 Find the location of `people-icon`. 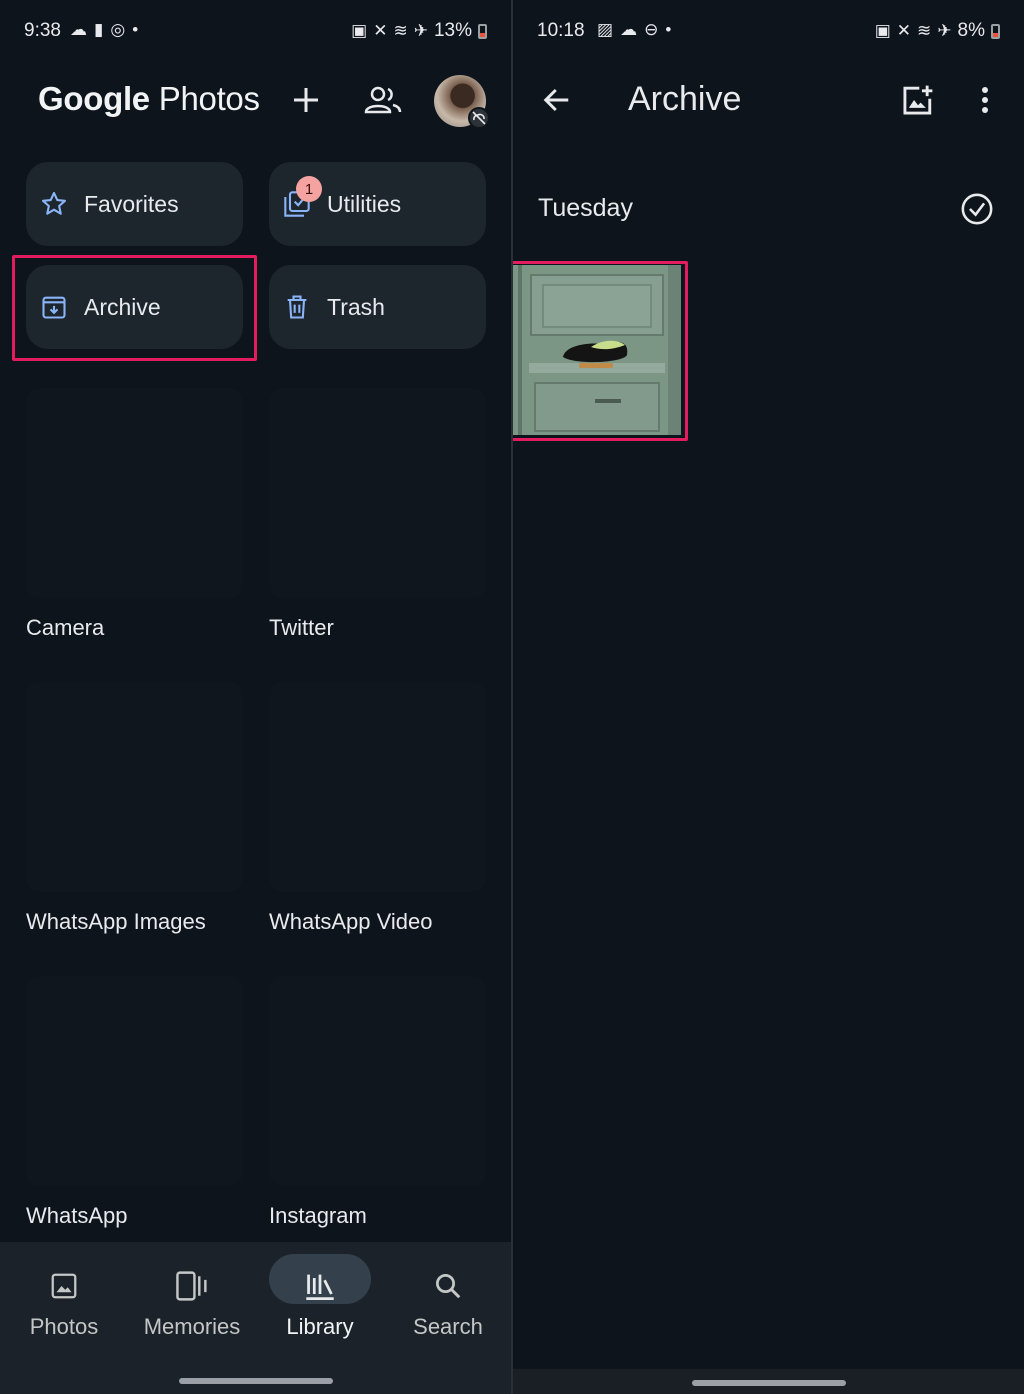

people-icon is located at coordinates (383, 100).